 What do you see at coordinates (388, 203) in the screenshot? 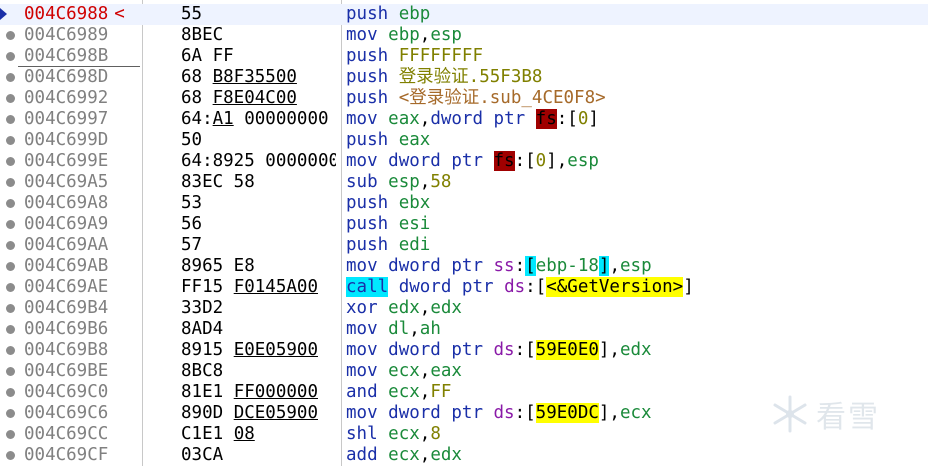
I see `disassembly-instruction: push ebx` at bounding box center [388, 203].